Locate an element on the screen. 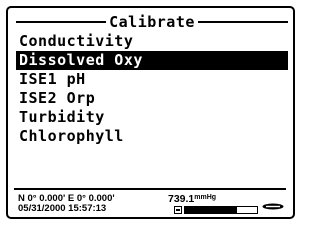 The image size is (320, 240). title-rule-left is located at coordinates (61, 22).